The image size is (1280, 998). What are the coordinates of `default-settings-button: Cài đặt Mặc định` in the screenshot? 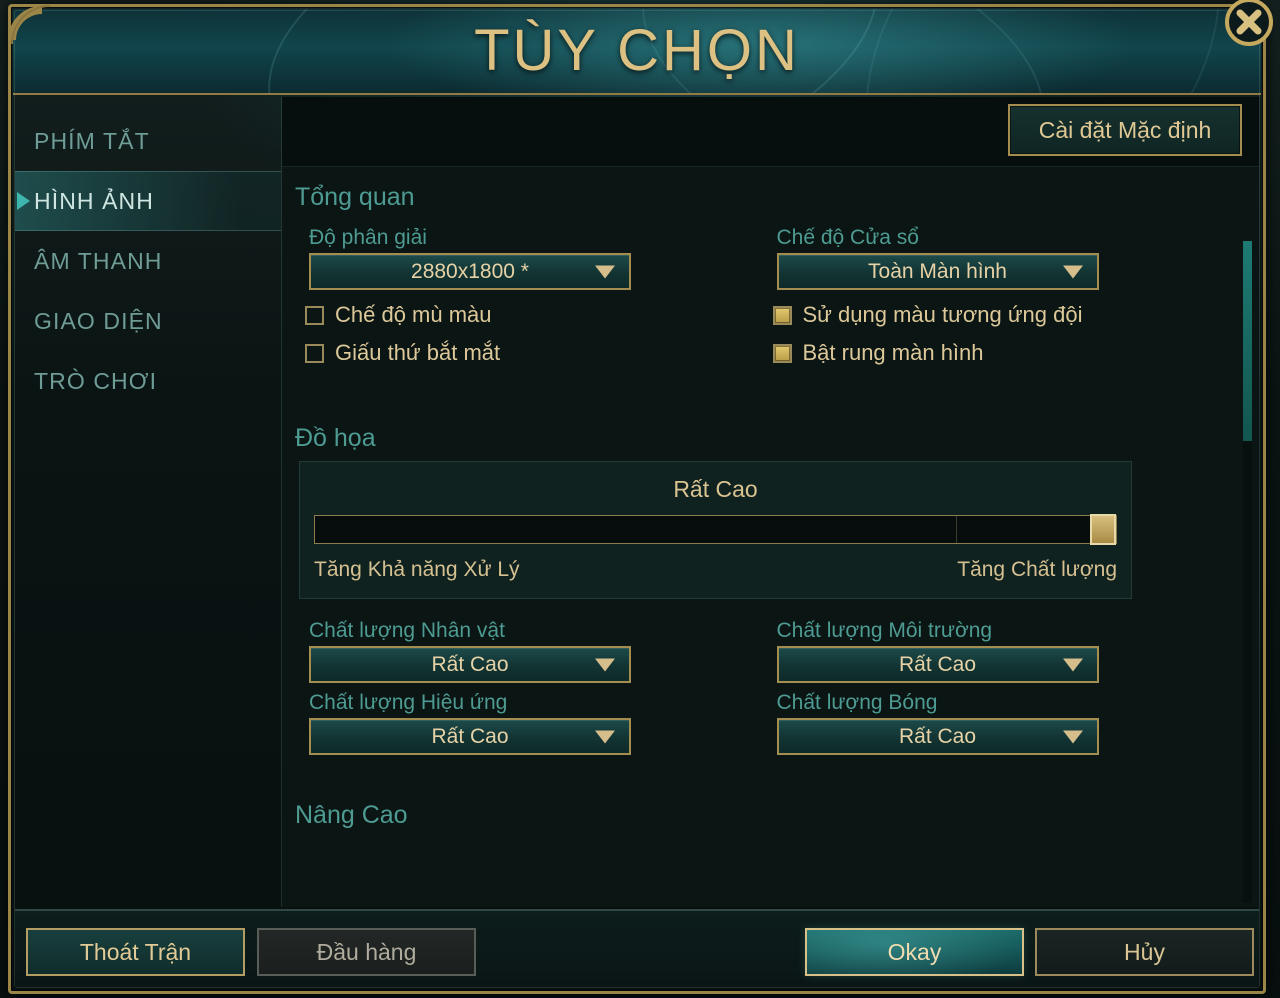 It's located at (1125, 130).